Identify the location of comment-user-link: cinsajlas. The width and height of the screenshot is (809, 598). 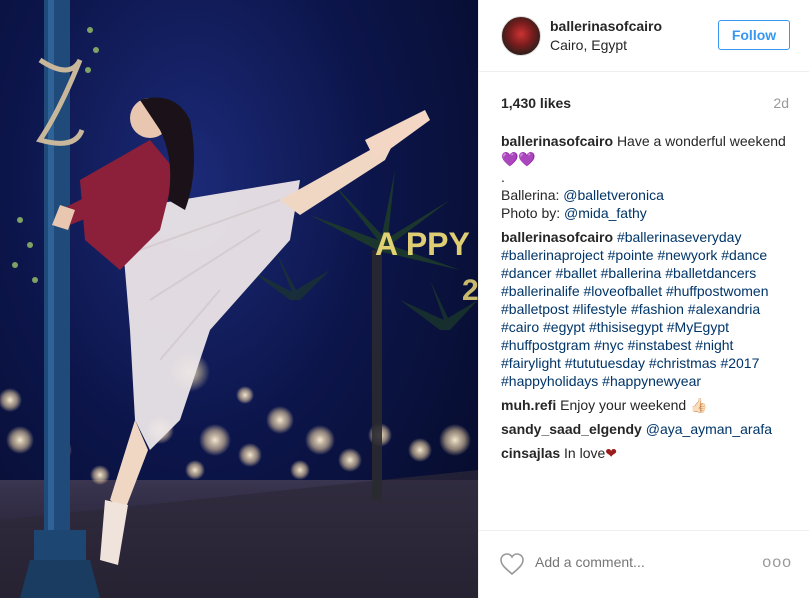
(530, 453).